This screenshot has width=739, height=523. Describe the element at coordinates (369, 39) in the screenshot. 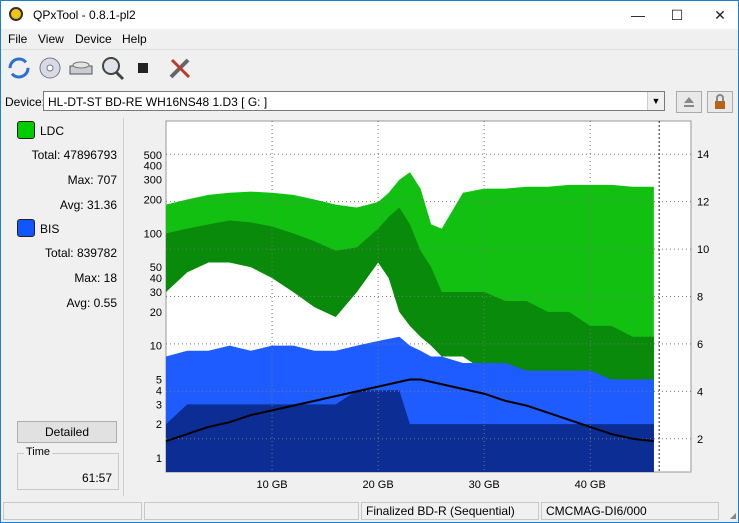

I see `menu-bar: File View Device Help` at that location.